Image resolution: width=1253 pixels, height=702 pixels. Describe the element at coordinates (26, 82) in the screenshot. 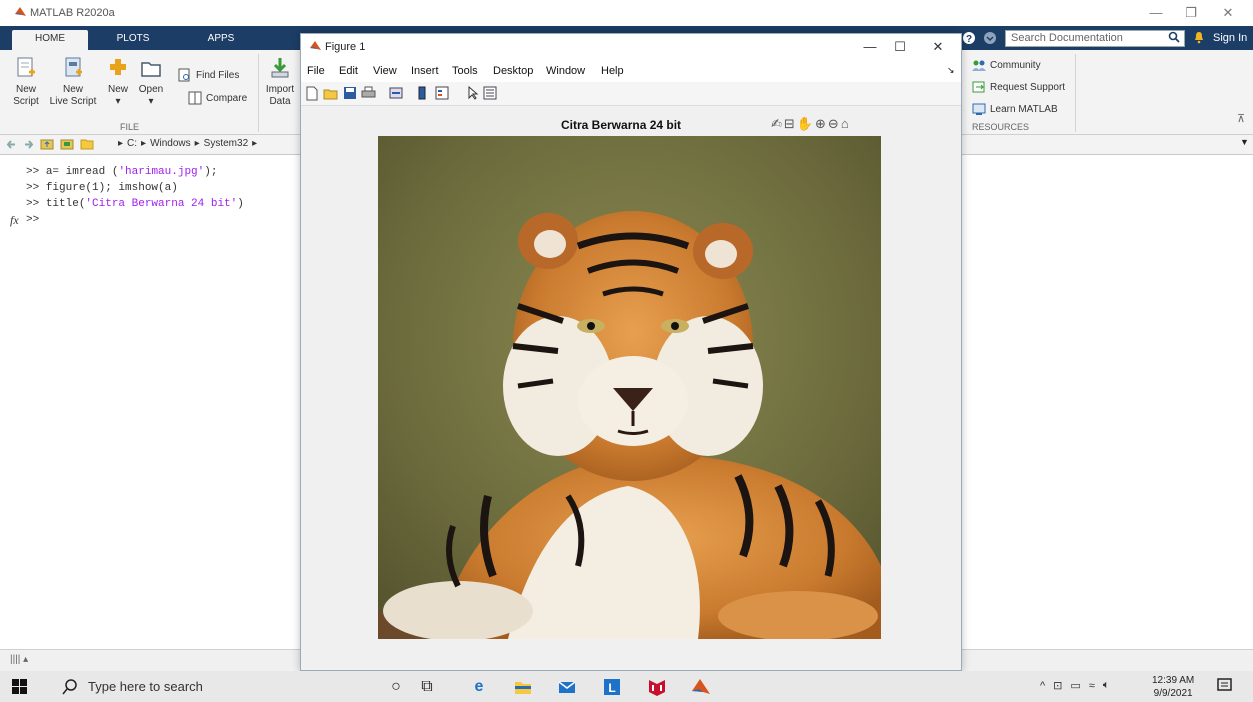

I see `new-script-button: New Script` at that location.